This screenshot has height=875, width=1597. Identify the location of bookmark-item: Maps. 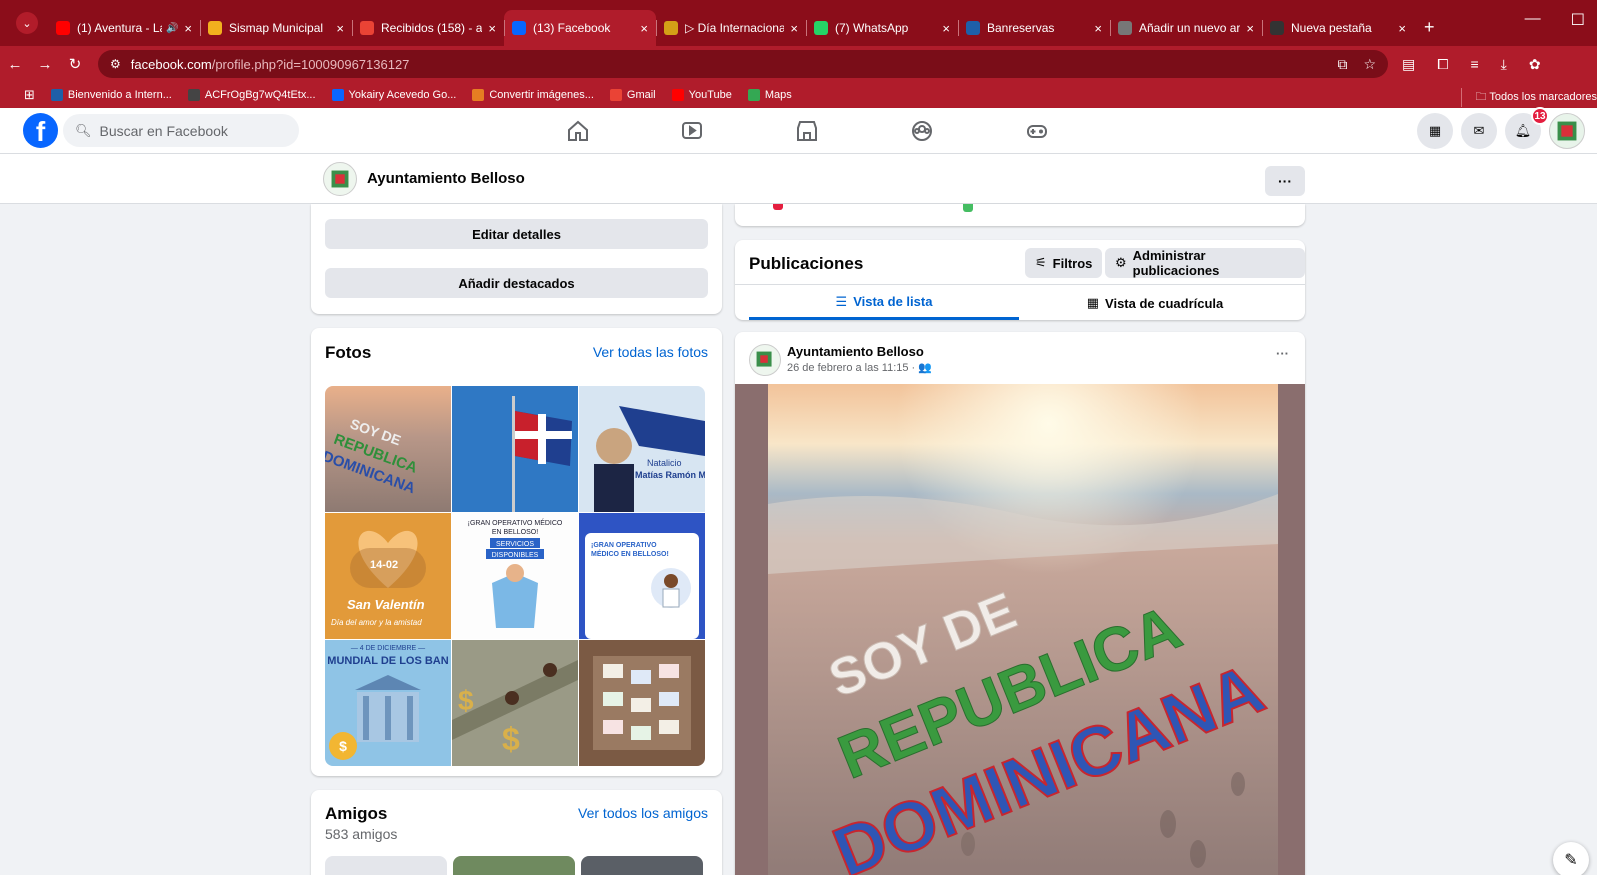
(769, 95).